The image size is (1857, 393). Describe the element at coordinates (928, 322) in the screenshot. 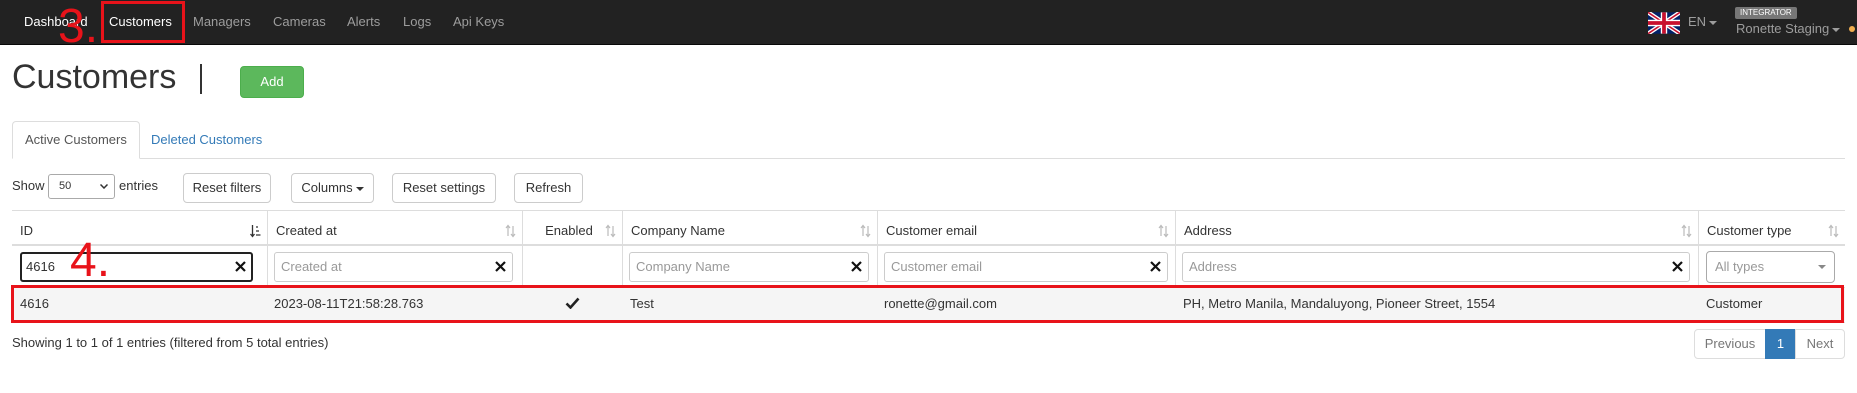

I see `table-bottom-border` at that location.